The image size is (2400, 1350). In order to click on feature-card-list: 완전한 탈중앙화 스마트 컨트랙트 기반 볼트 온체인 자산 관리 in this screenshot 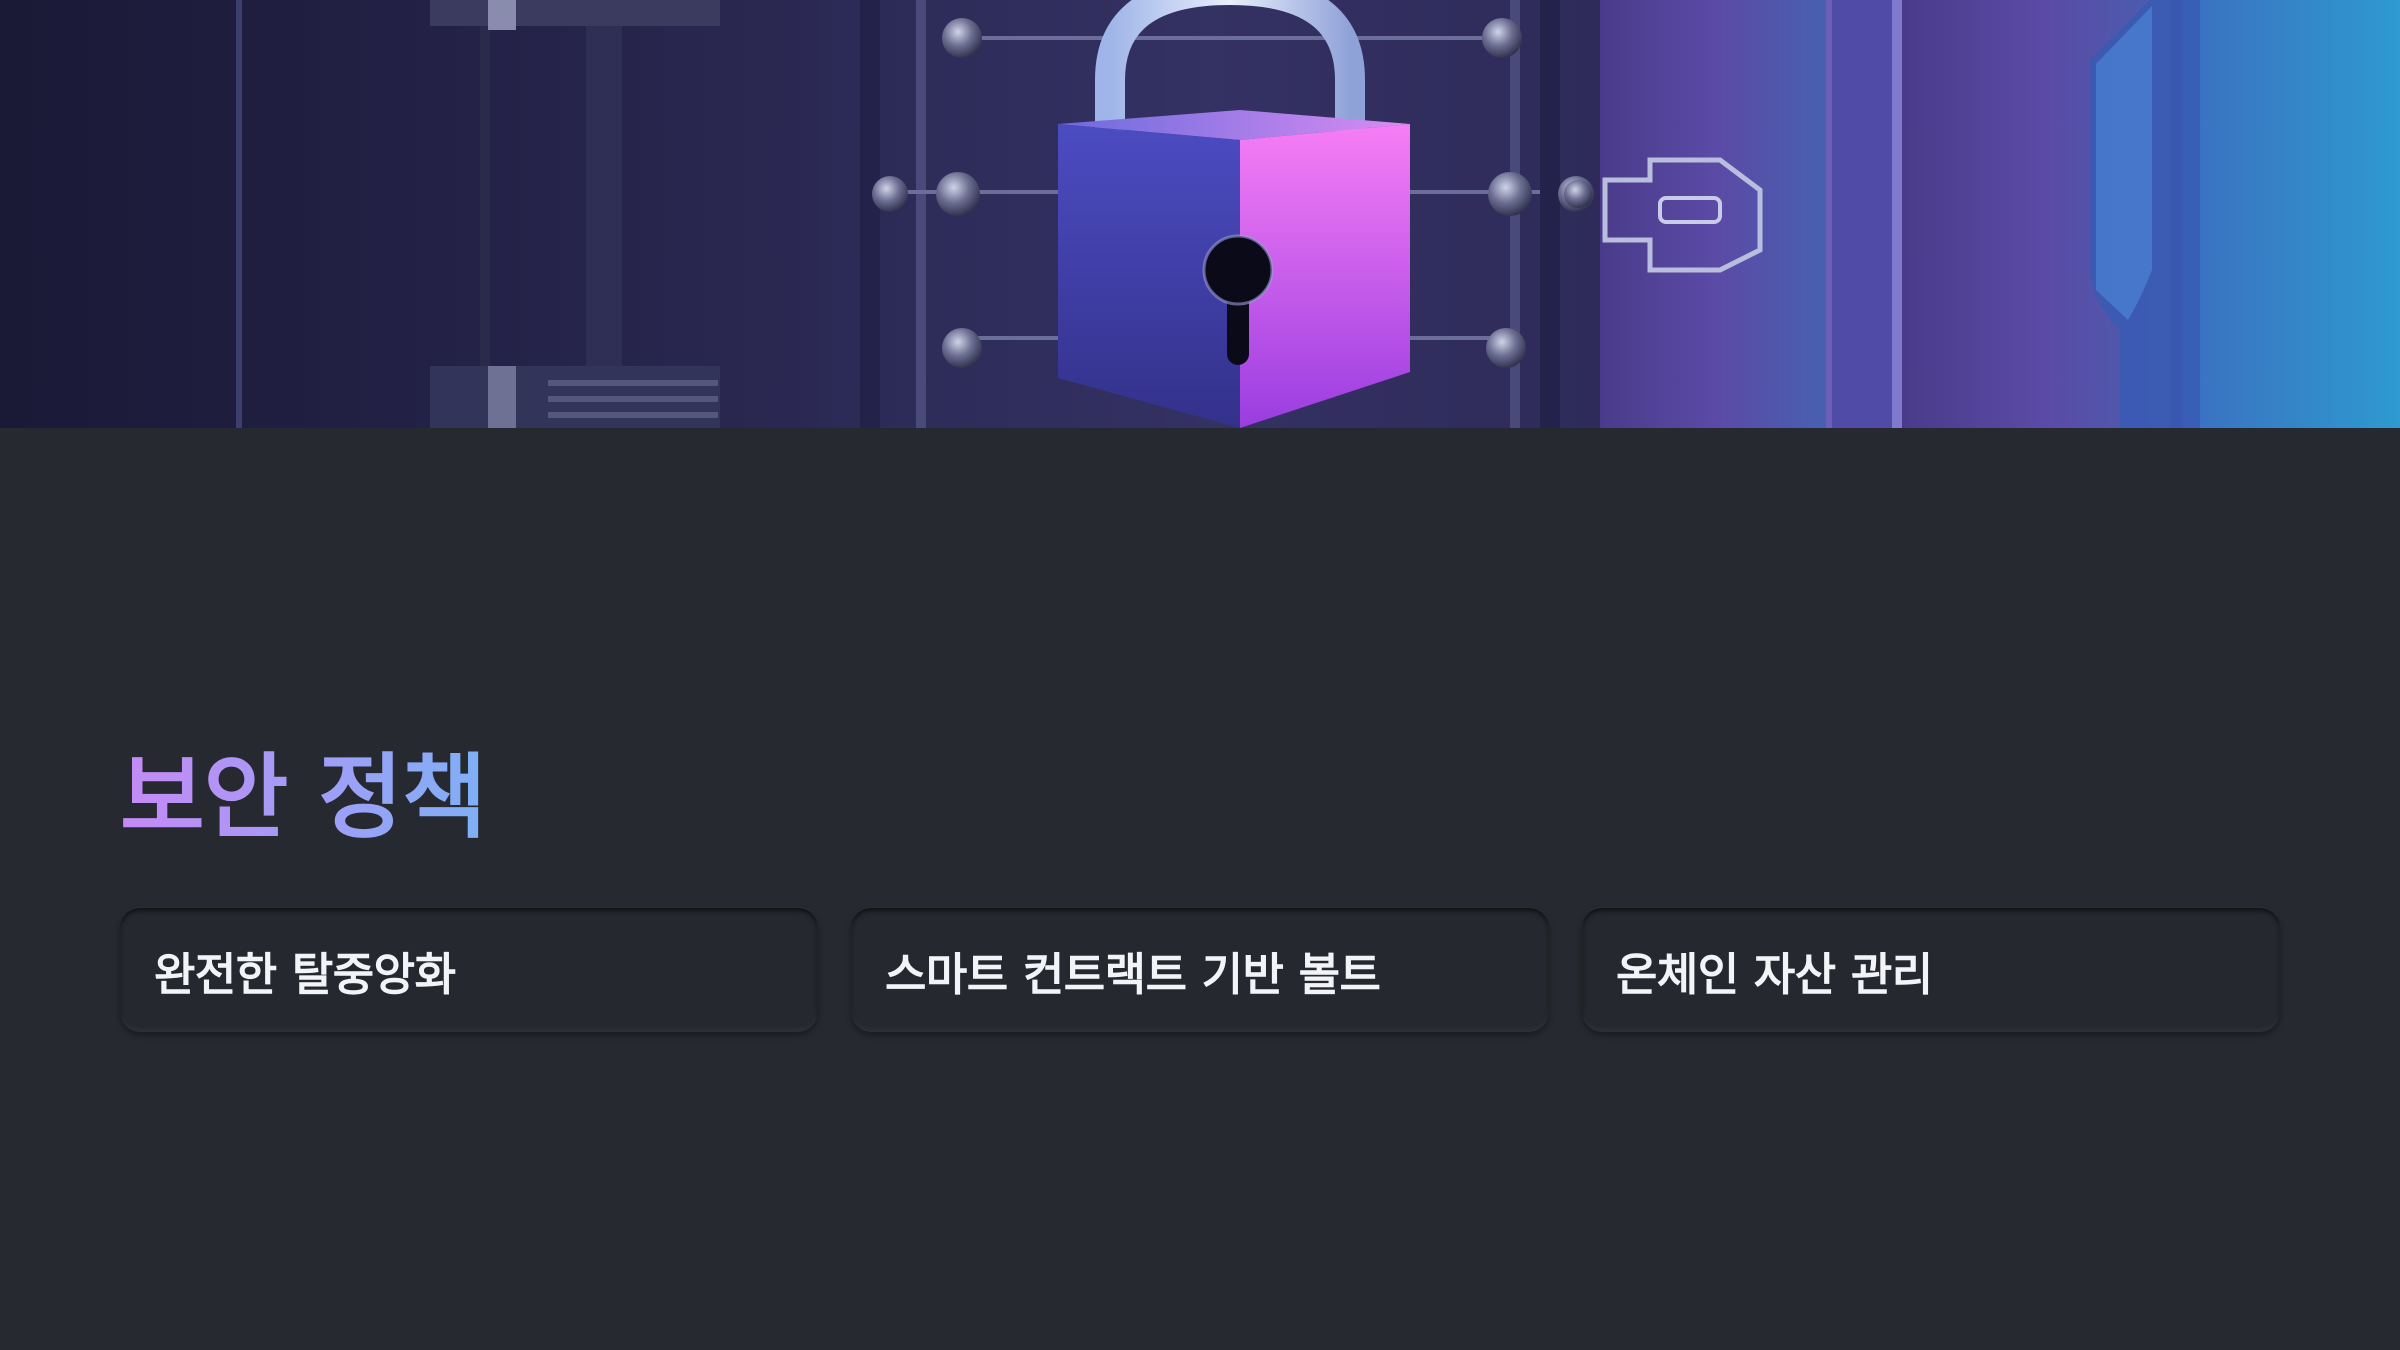, I will do `click(1200, 970)`.